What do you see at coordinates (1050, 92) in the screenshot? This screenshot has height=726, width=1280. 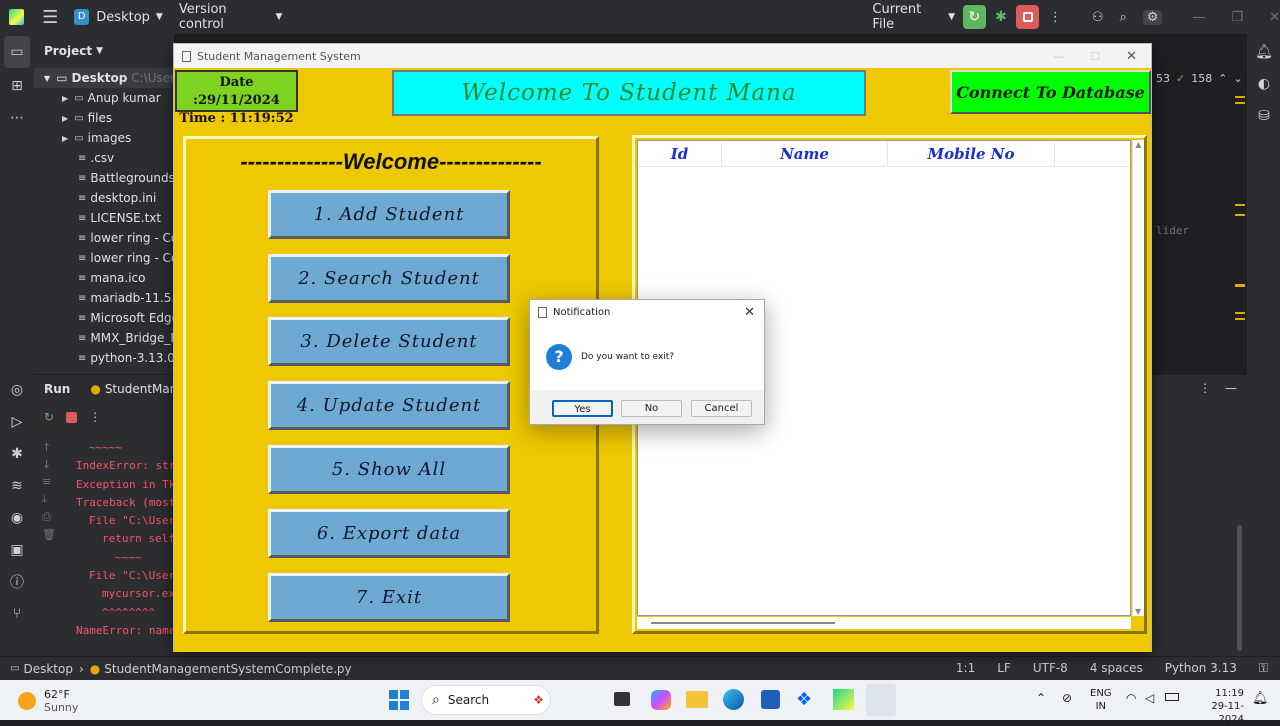 I see `connect-database-button: Connect To Database` at bounding box center [1050, 92].